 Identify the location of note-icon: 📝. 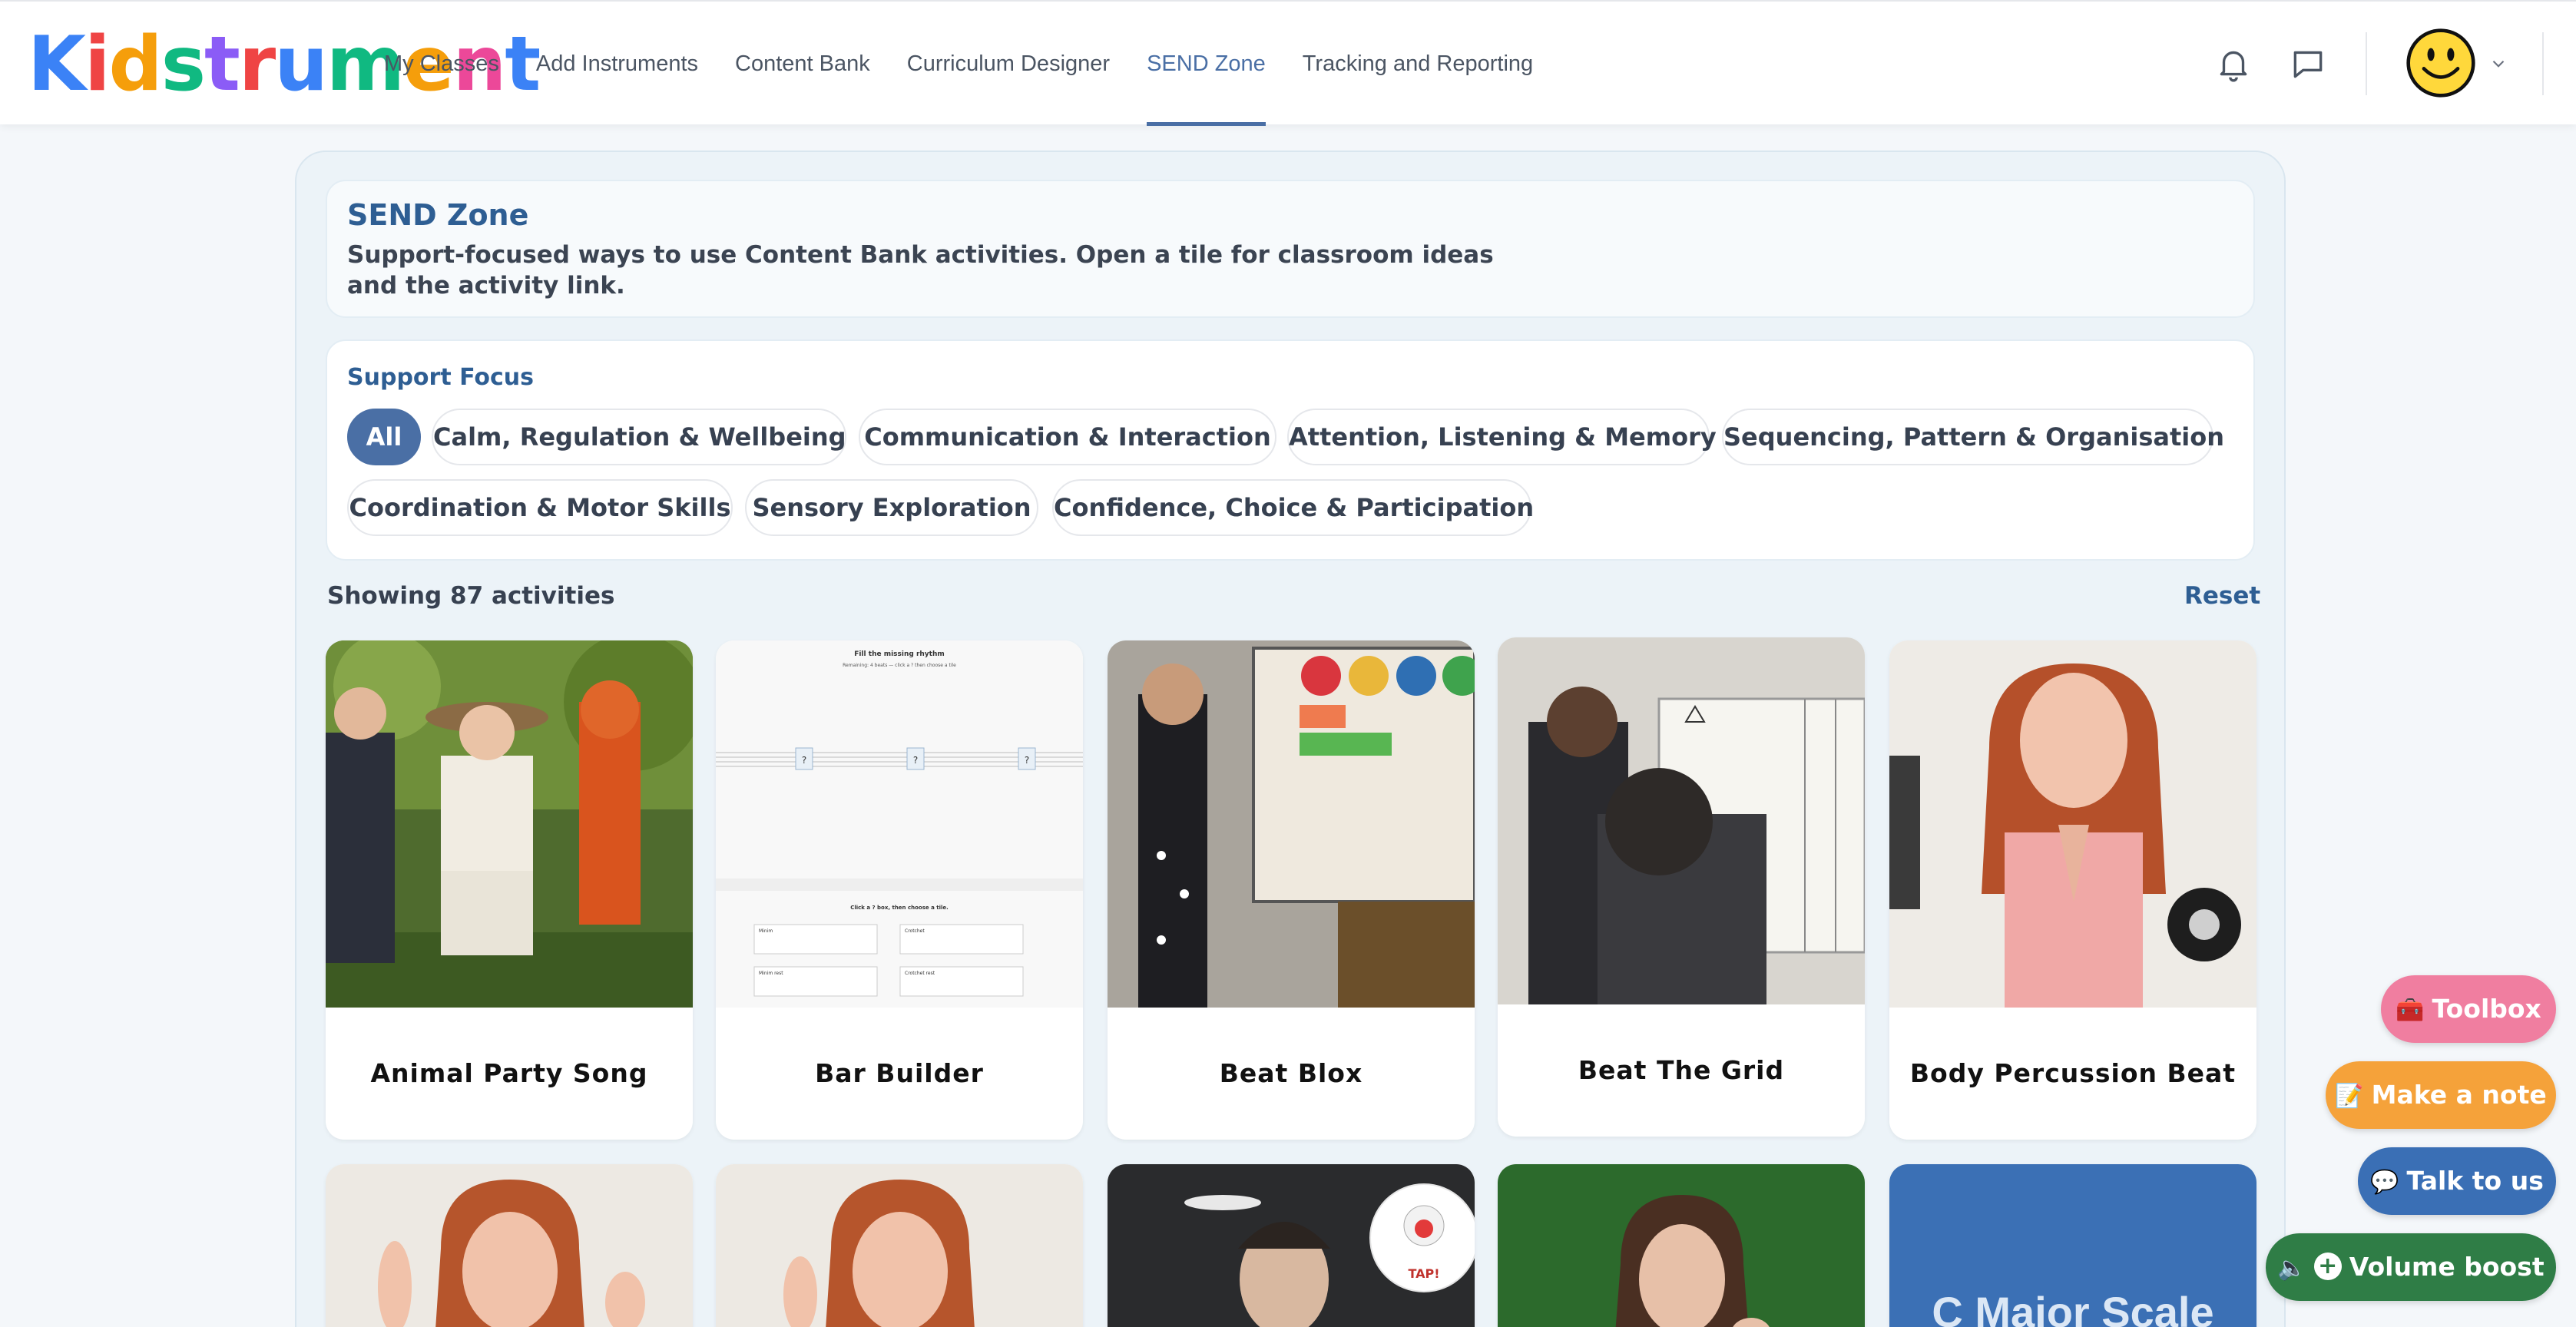
(2349, 1096).